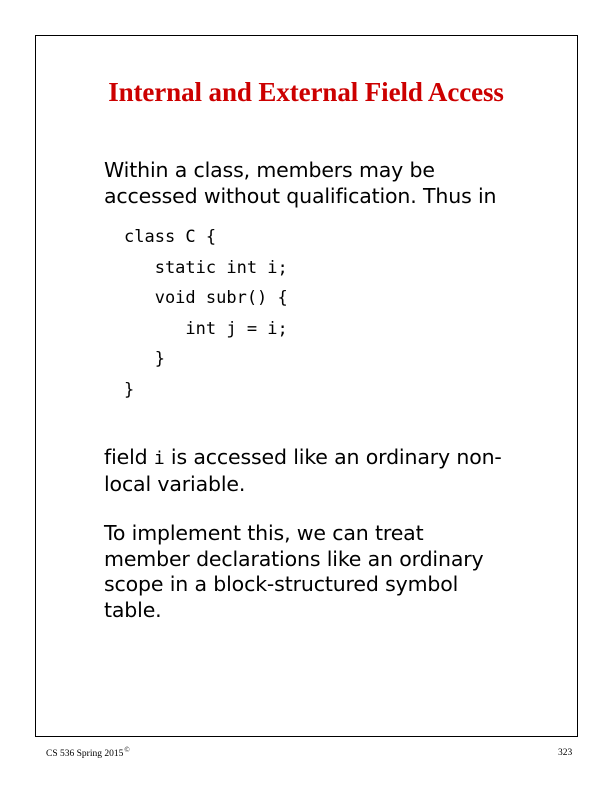  Describe the element at coordinates (159, 458) in the screenshot. I see `inline-code-identifier: i` at that location.